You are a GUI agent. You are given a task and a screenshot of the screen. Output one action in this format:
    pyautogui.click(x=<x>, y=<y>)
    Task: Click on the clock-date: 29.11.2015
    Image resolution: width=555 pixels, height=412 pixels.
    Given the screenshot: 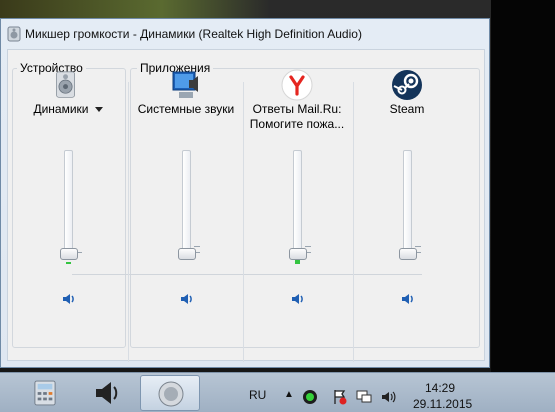 What is the action you would take?
    pyautogui.click(x=442, y=404)
    